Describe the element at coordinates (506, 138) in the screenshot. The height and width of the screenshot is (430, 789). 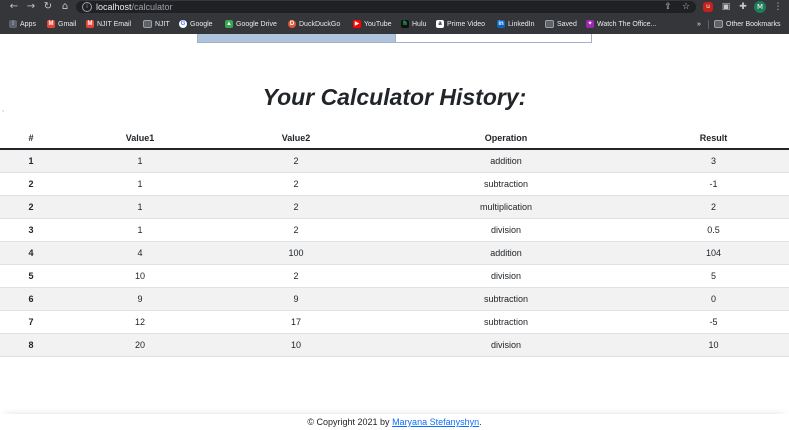
I see `column-header-operation: Operation` at that location.